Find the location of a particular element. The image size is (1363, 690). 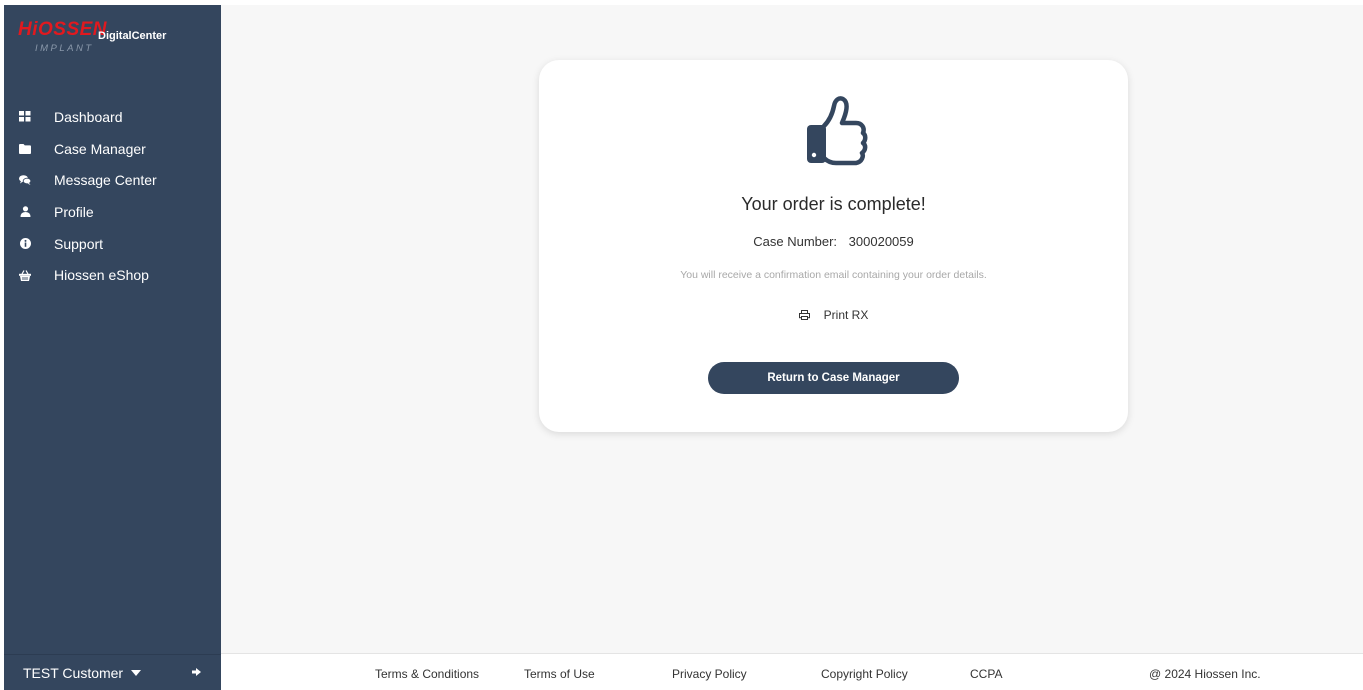

logout-icon is located at coordinates (196, 672).